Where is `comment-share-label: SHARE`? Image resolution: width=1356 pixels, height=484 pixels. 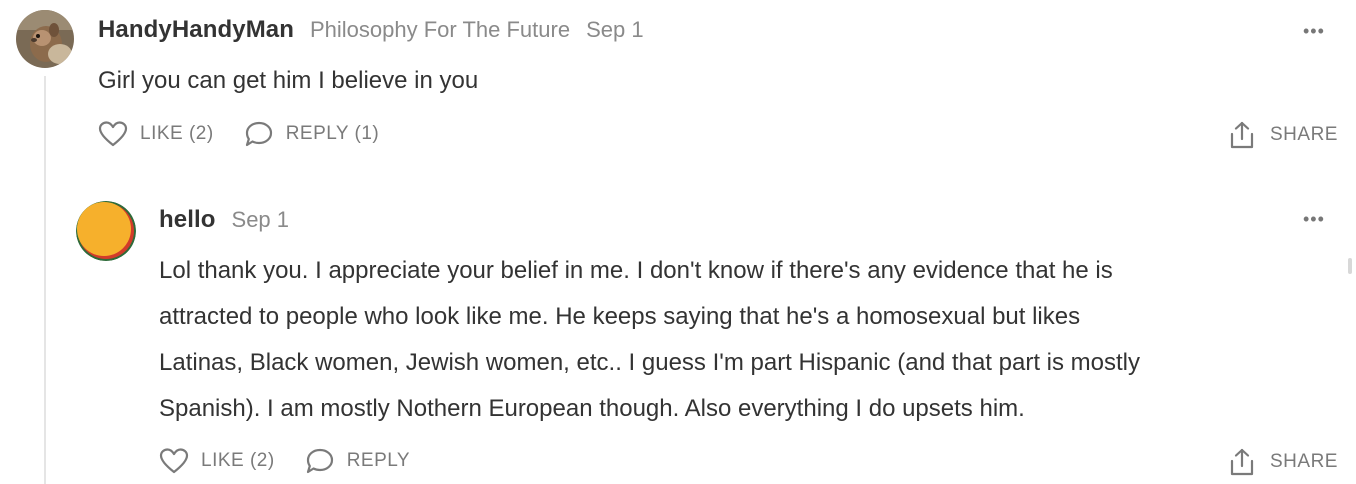 comment-share-label: SHARE is located at coordinates (1304, 134).